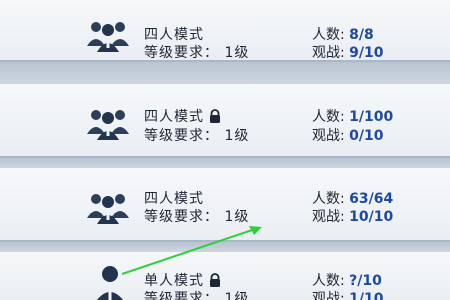 The height and width of the screenshot is (300, 450). What do you see at coordinates (353, 117) in the screenshot?
I see `player-count: 人数: 1/100` at bounding box center [353, 117].